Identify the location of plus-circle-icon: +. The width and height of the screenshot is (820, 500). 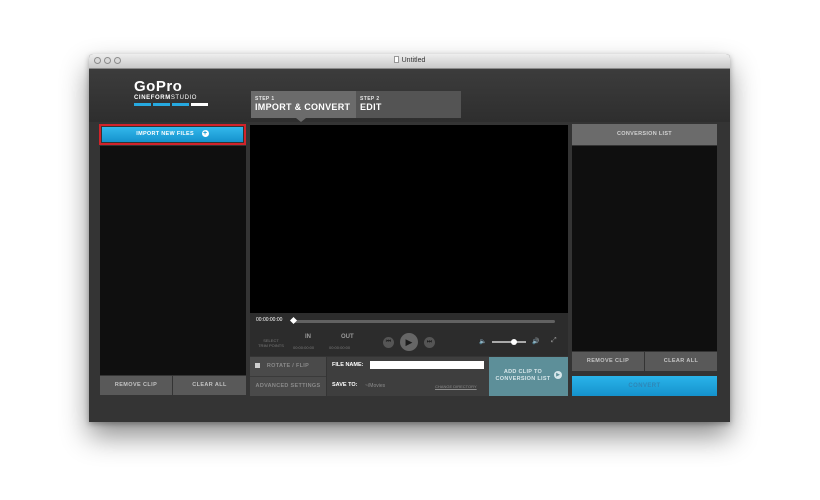
(205, 134).